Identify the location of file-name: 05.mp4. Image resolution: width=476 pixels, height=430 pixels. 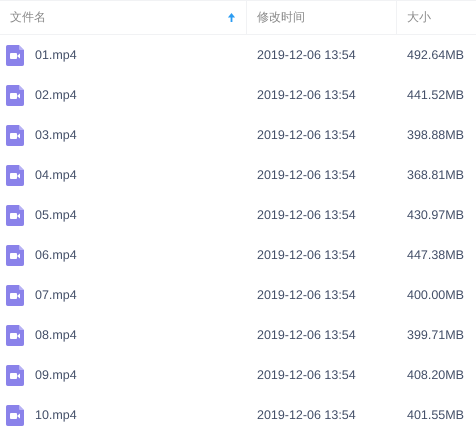
(56, 215).